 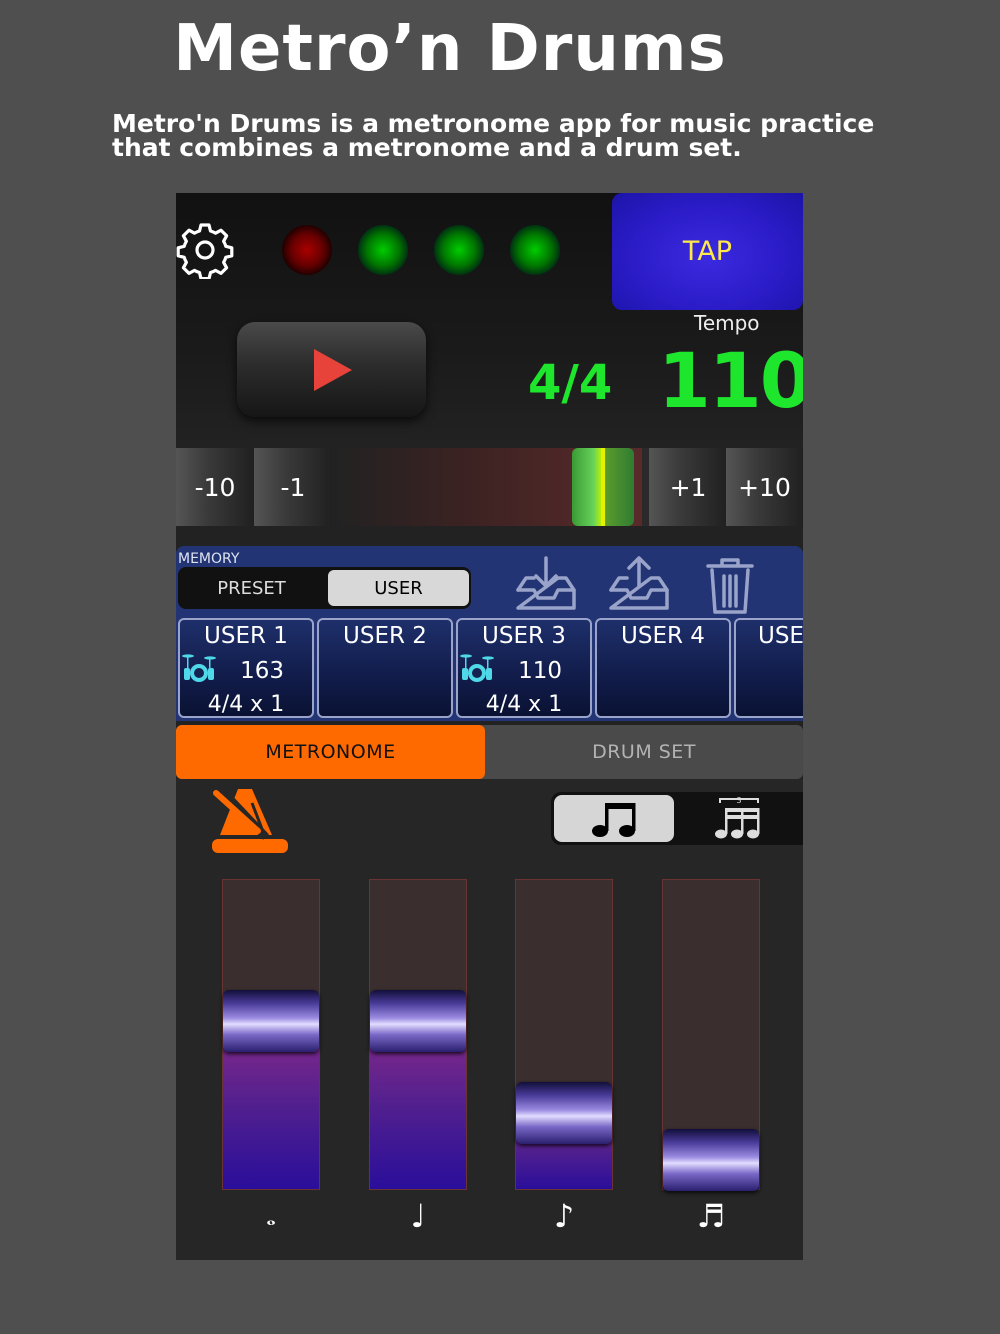 What do you see at coordinates (764, 487) in the screenshot?
I see `tempo-plus-10-button: +10` at bounding box center [764, 487].